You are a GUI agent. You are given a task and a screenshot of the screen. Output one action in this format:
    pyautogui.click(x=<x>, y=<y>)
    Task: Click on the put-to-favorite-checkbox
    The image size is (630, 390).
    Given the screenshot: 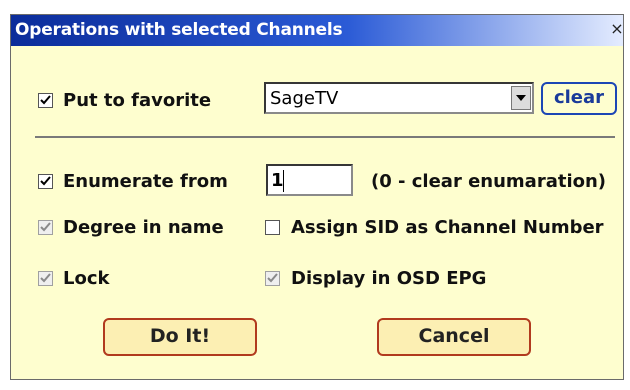 What is the action you would take?
    pyautogui.click(x=45, y=100)
    